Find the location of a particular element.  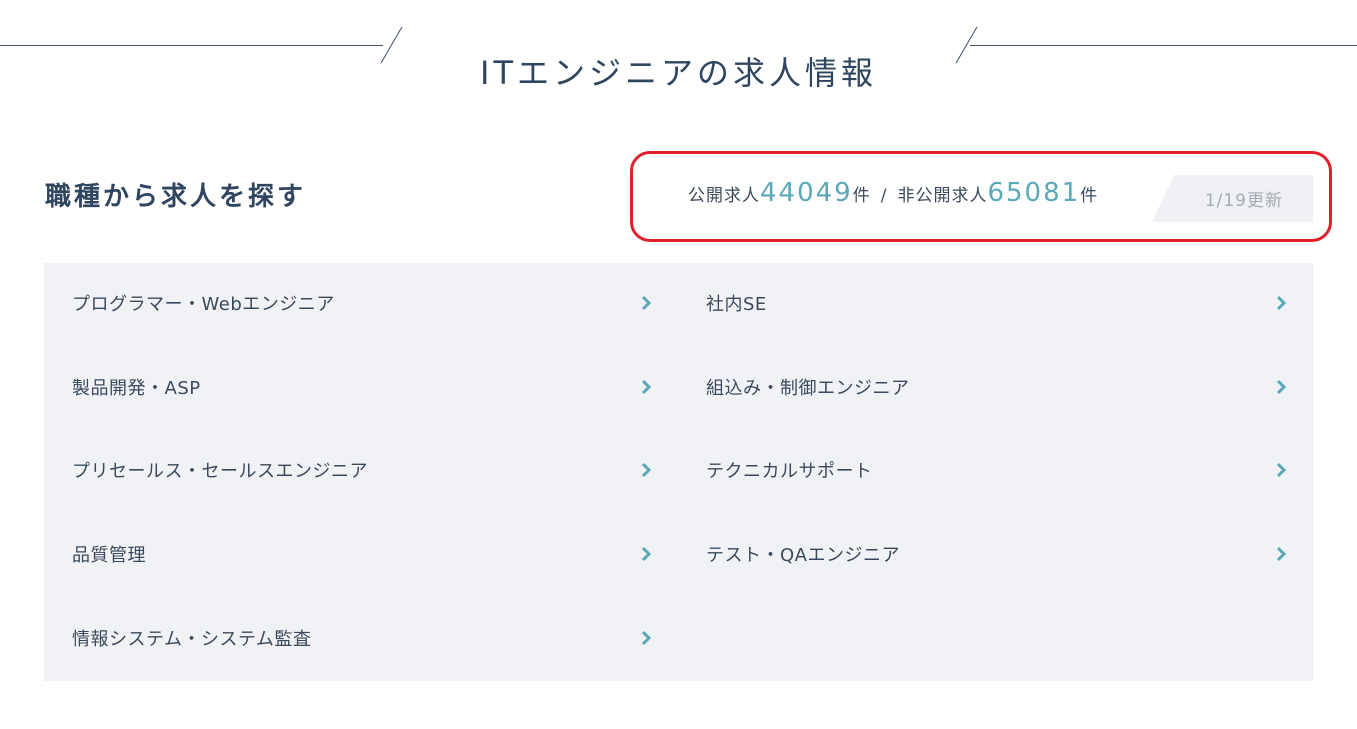

category-programmer-web-engineer: プログラマー・Webエンジニア is located at coordinates (362, 303).